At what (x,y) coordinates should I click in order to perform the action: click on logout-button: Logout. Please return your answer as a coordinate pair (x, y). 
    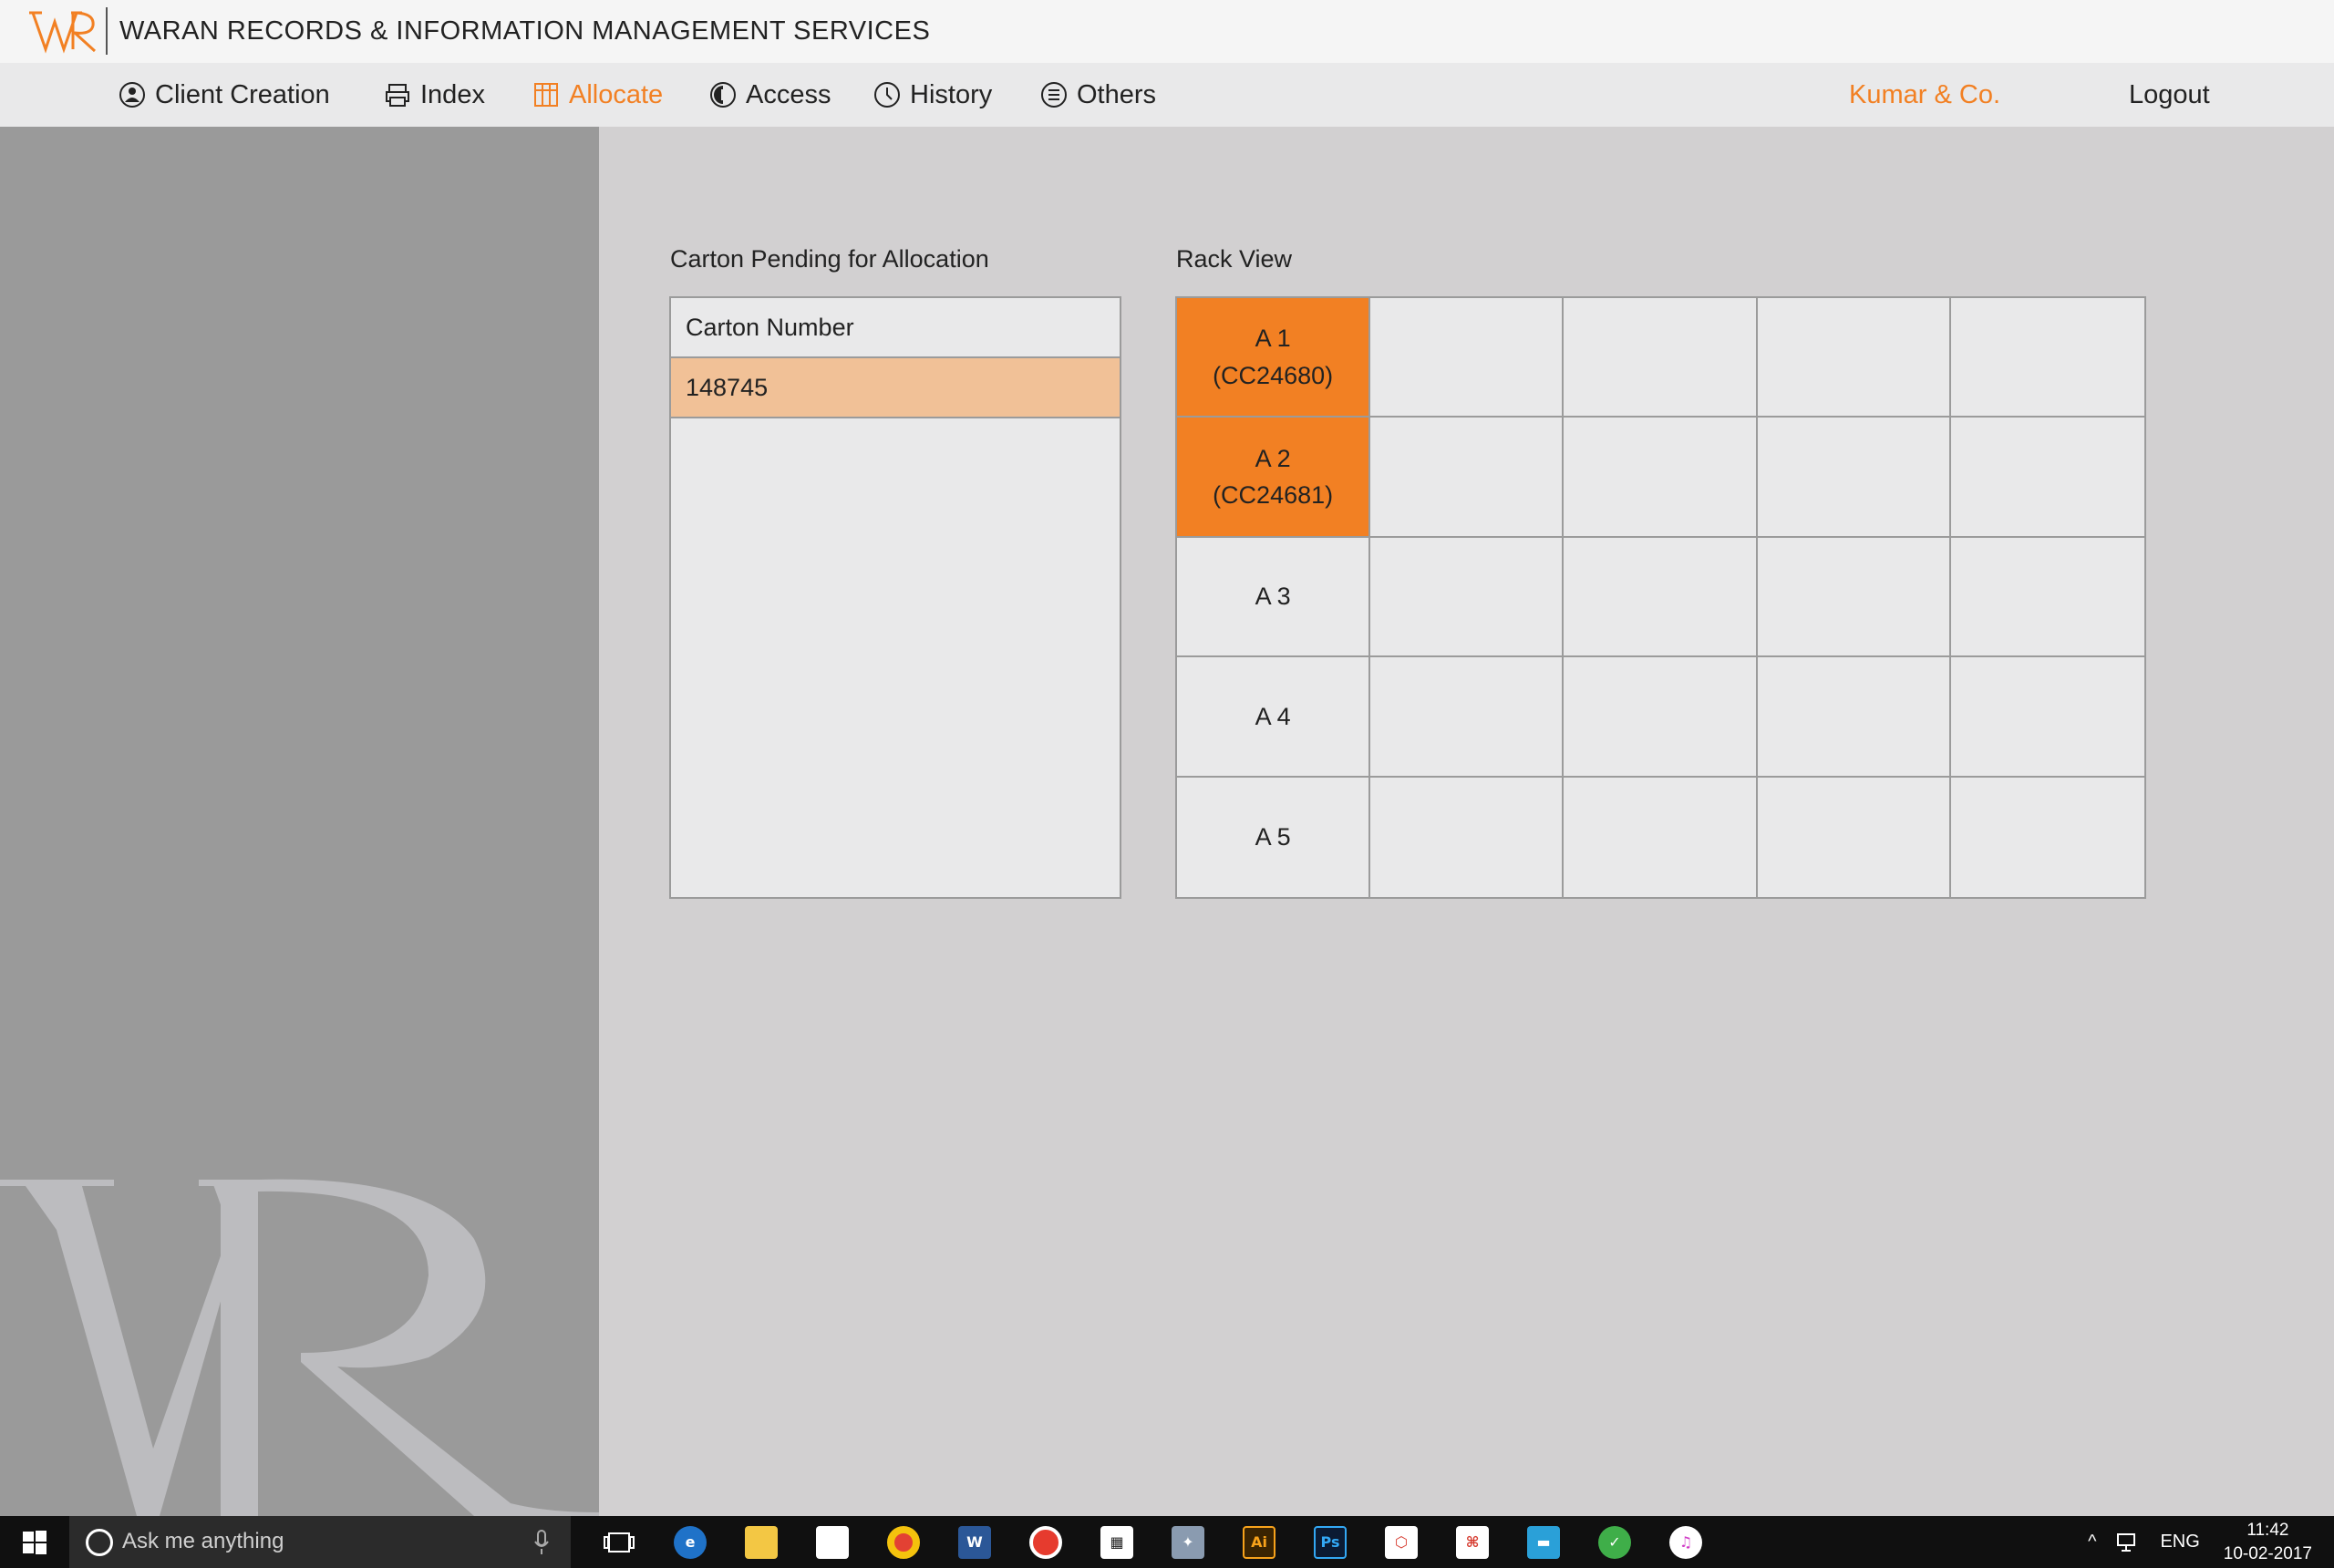
    Looking at the image, I should click on (2169, 95).